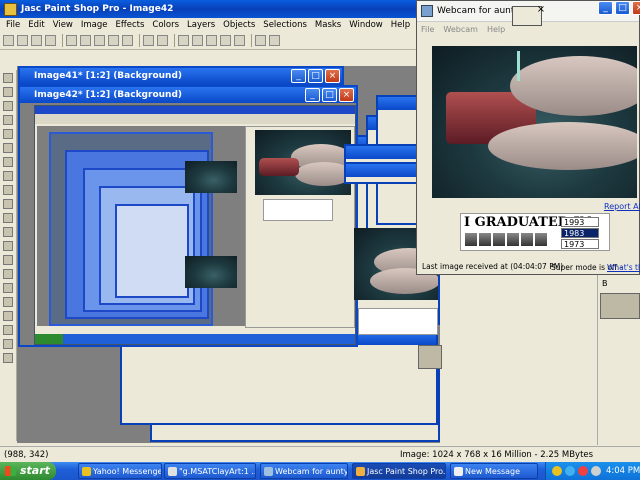 The width and height of the screenshot is (640, 480). I want to click on menu-layers: Layers, so click(201, 25).